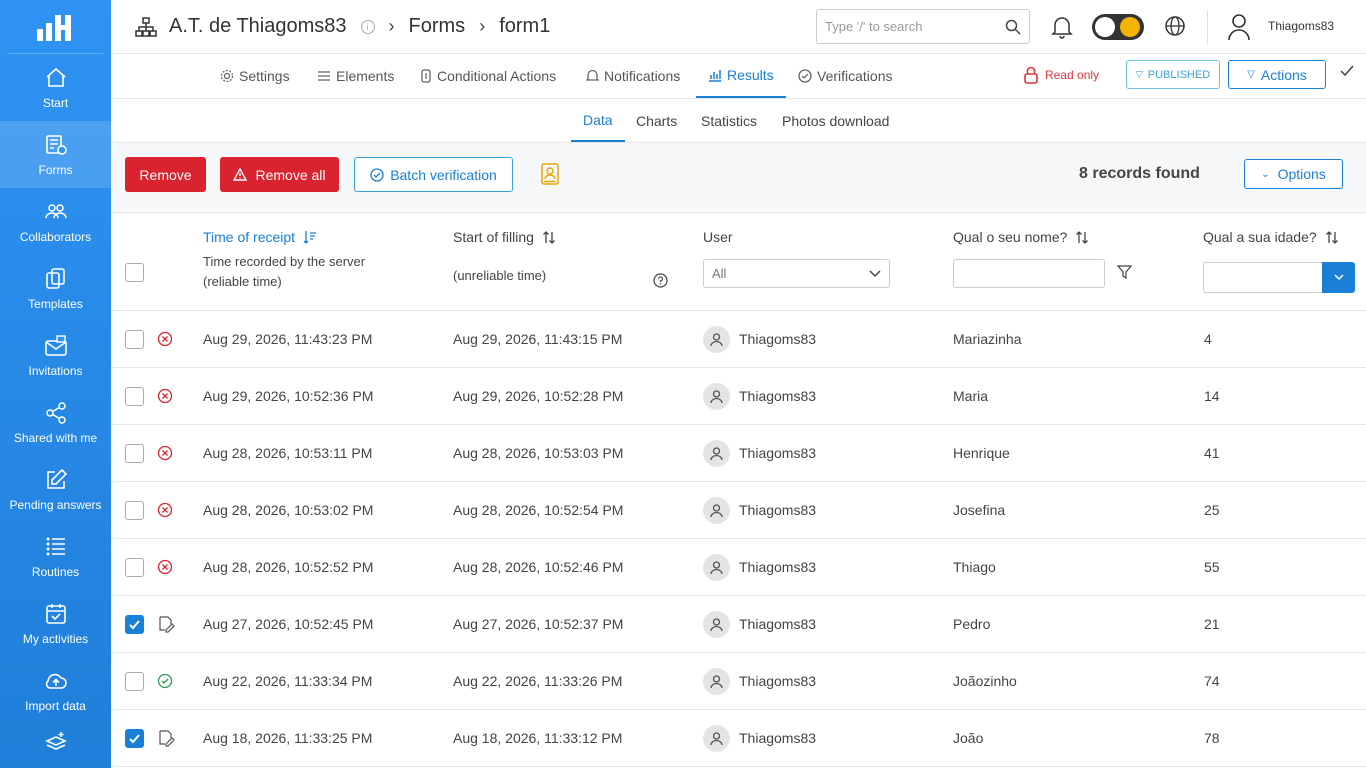 The image size is (1366, 768). I want to click on batch-verification-button: Batch verification, so click(433, 174).